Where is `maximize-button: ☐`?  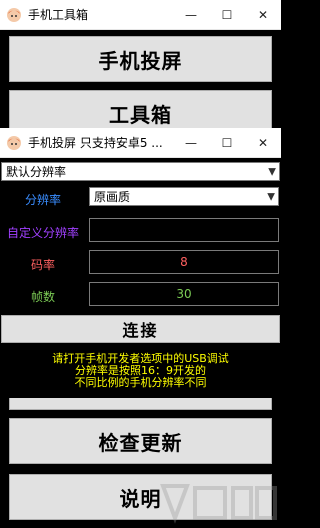 maximize-button: ☐ is located at coordinates (227, 15).